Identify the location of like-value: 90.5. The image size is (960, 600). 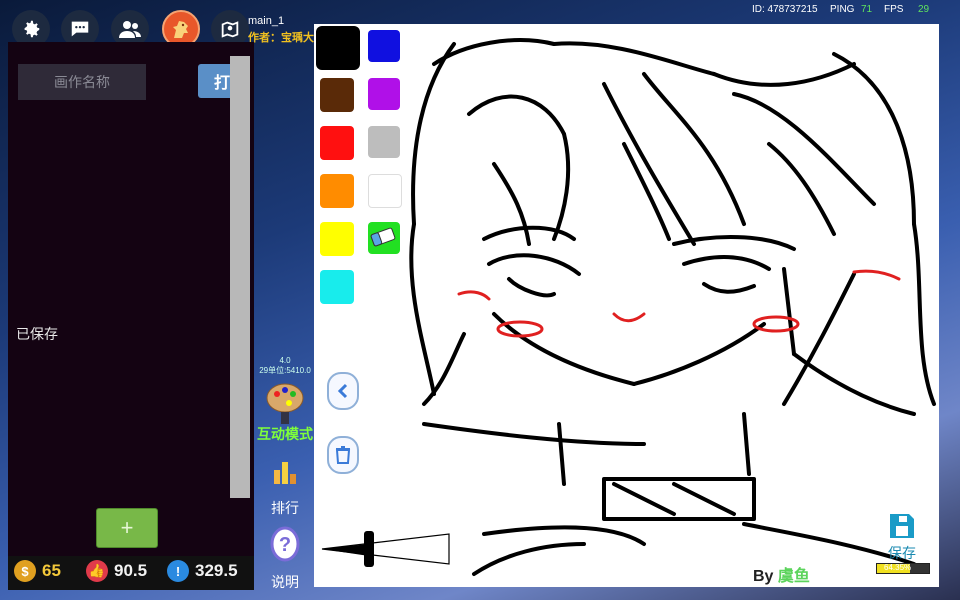
(131, 570).